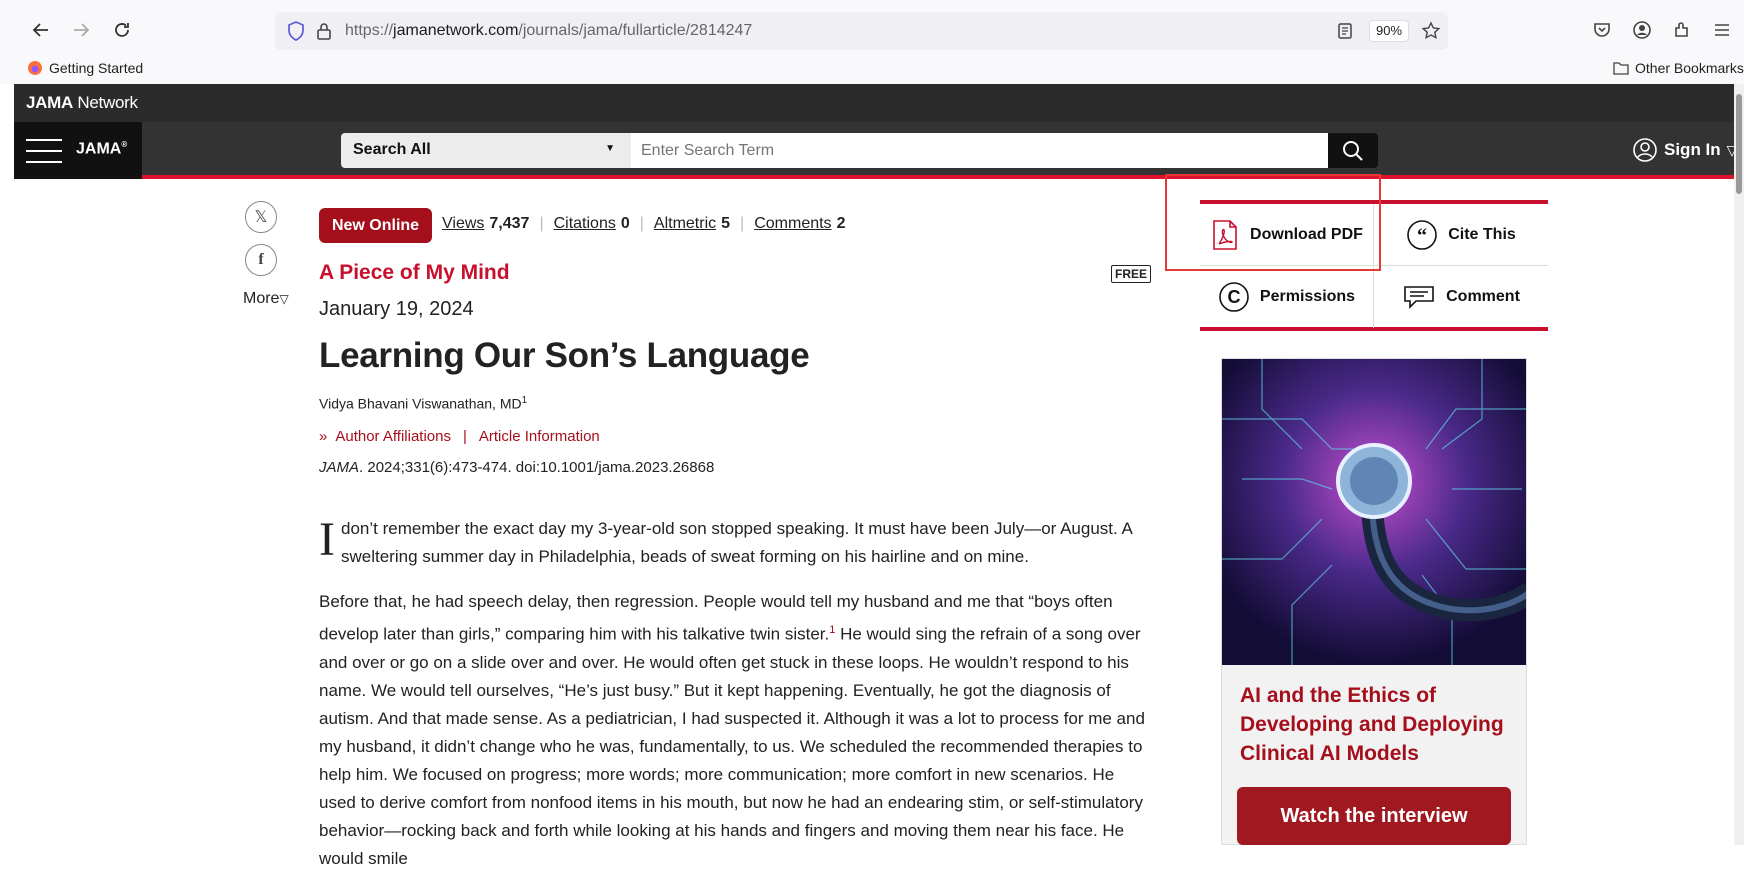 This screenshot has height=873, width=1744. Describe the element at coordinates (1287, 297) in the screenshot. I see `permissions-button: C Permissions` at that location.